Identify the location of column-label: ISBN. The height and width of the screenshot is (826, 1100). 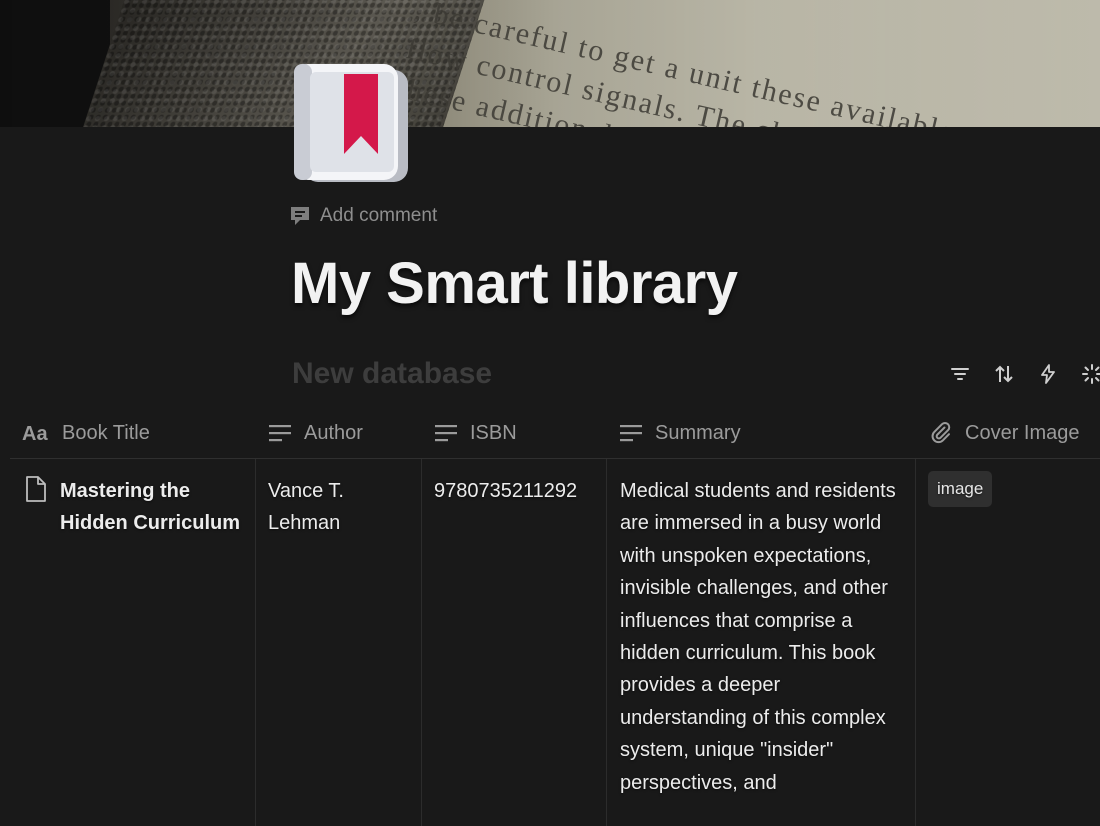
(493, 432).